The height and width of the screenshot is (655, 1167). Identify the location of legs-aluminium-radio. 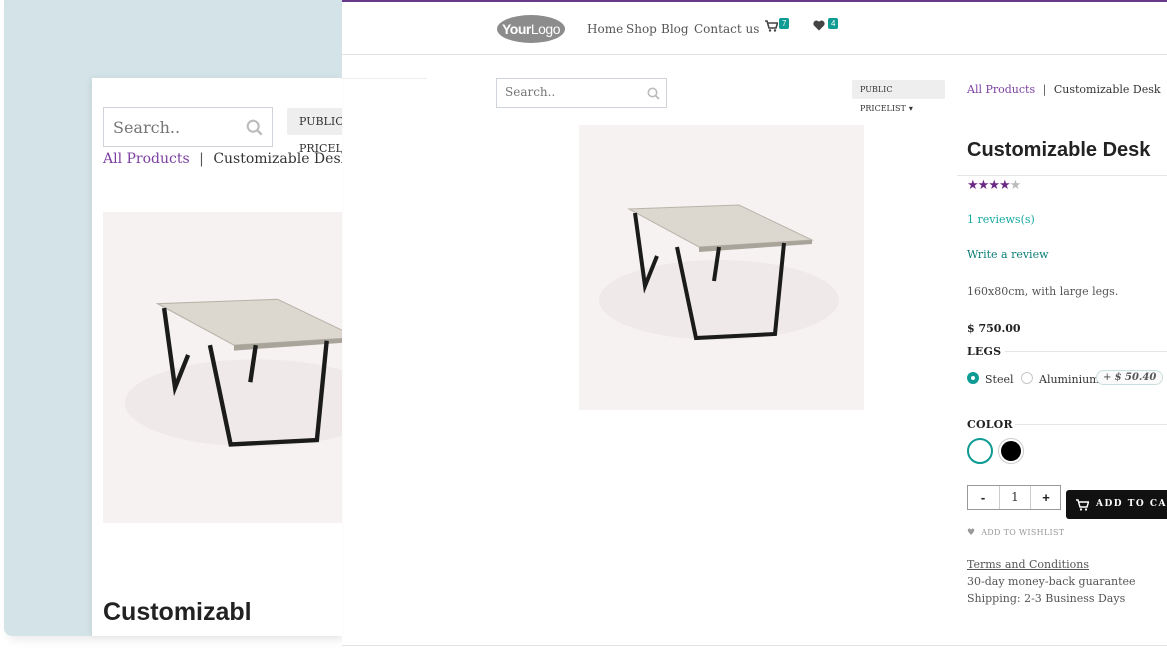
(1027, 378).